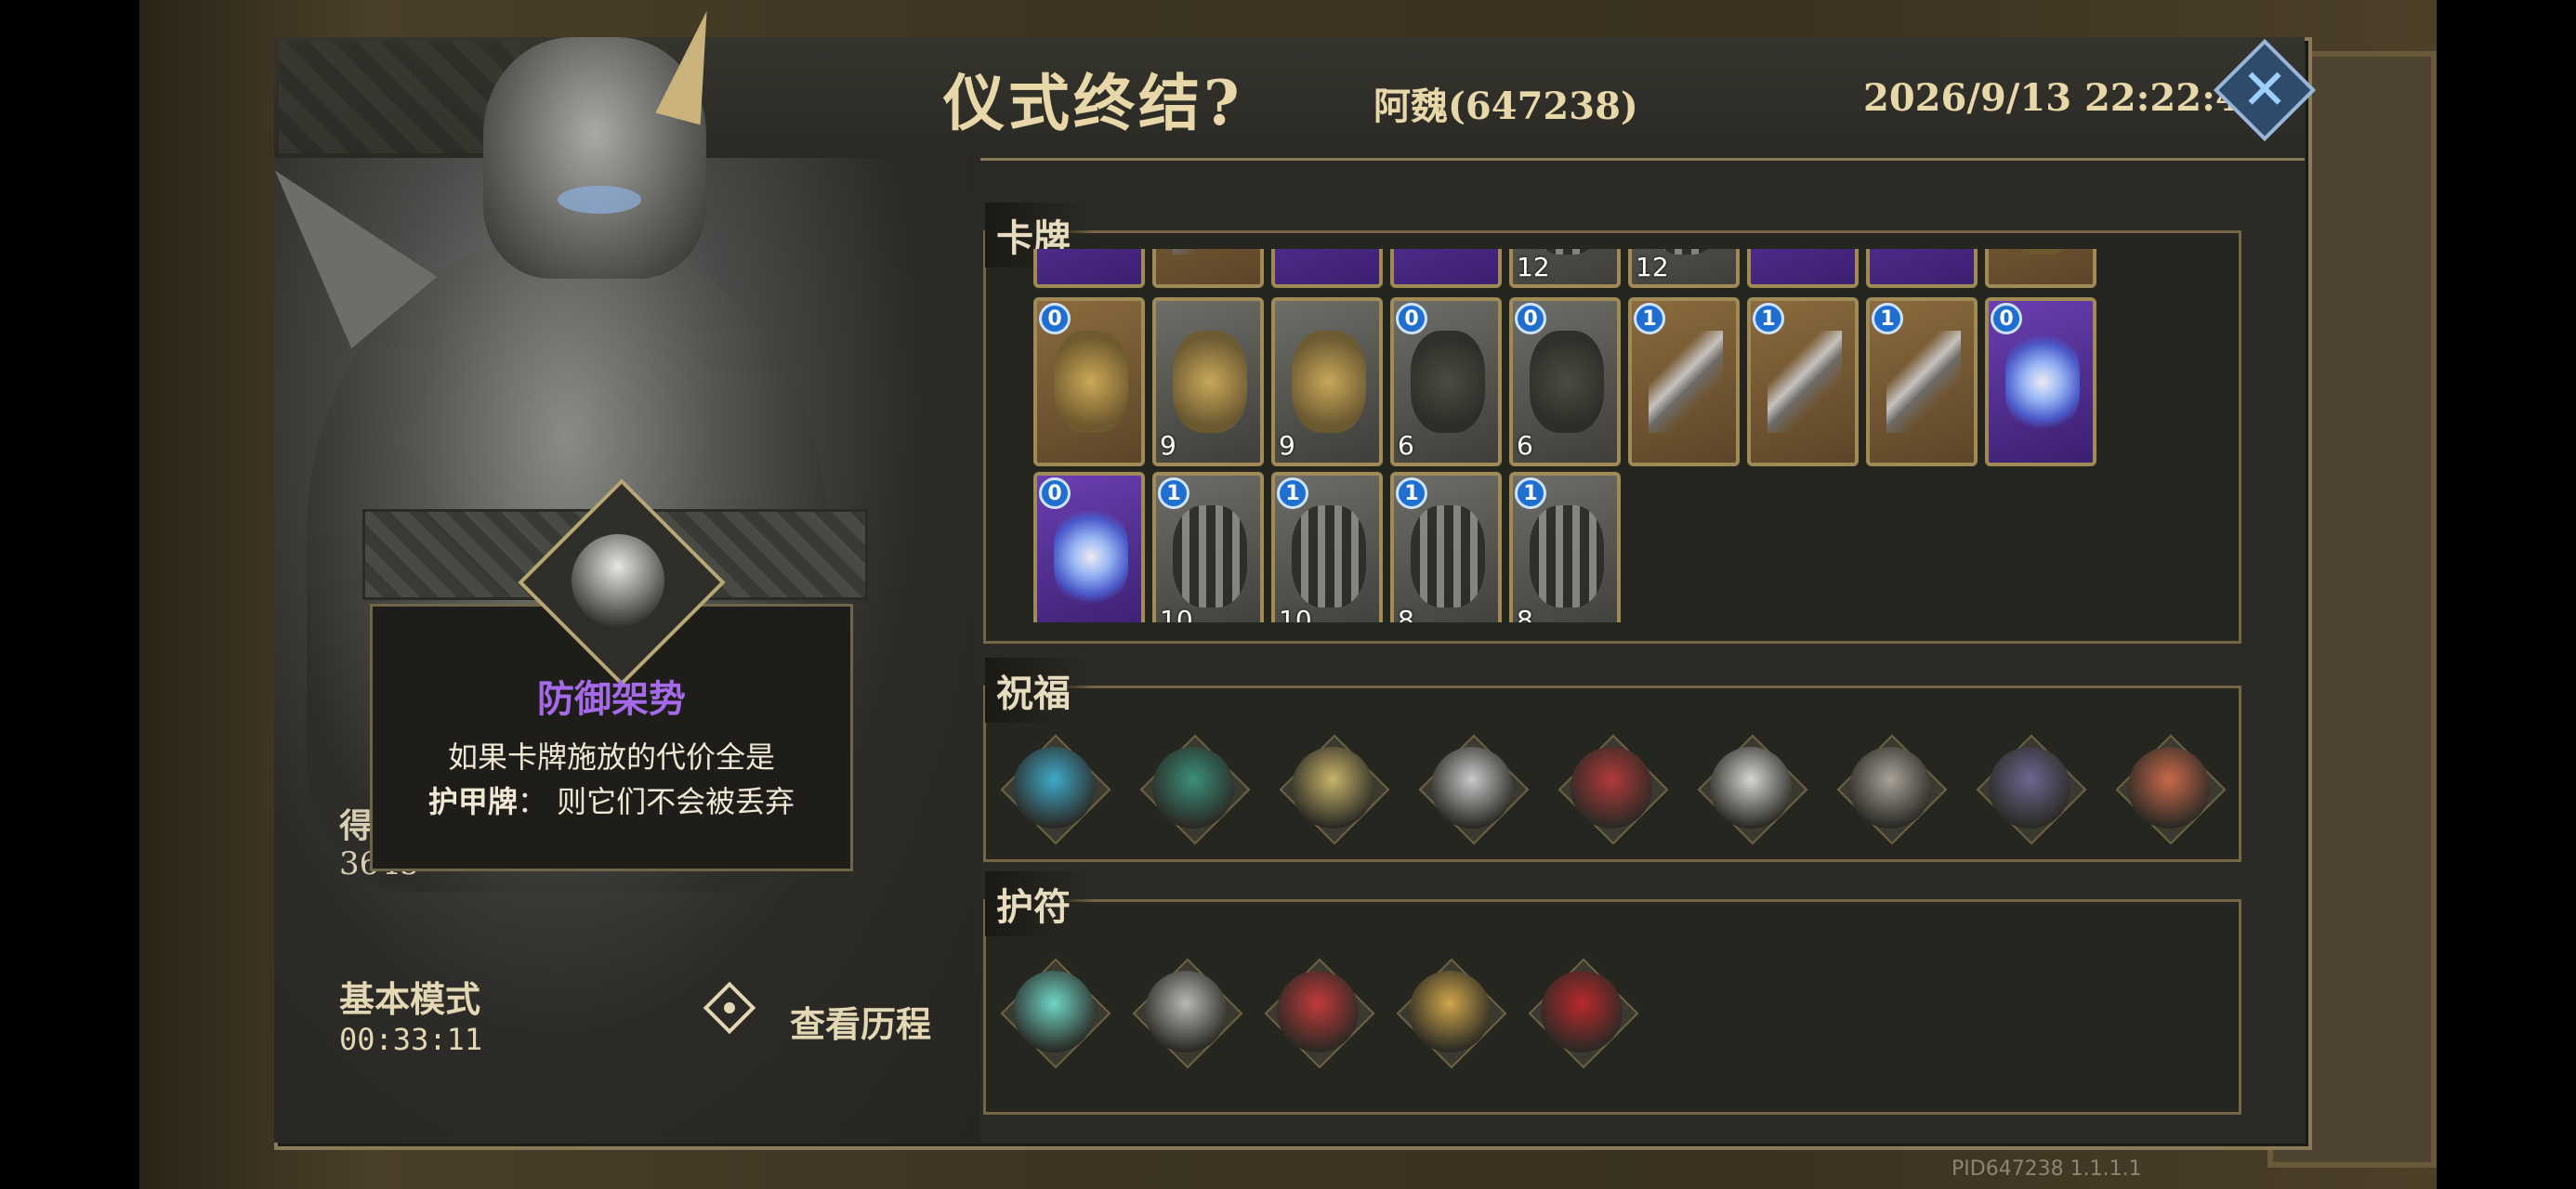 Image resolution: width=2576 pixels, height=1189 pixels. I want to click on red-gem-ring-icon, so click(1319, 1014).